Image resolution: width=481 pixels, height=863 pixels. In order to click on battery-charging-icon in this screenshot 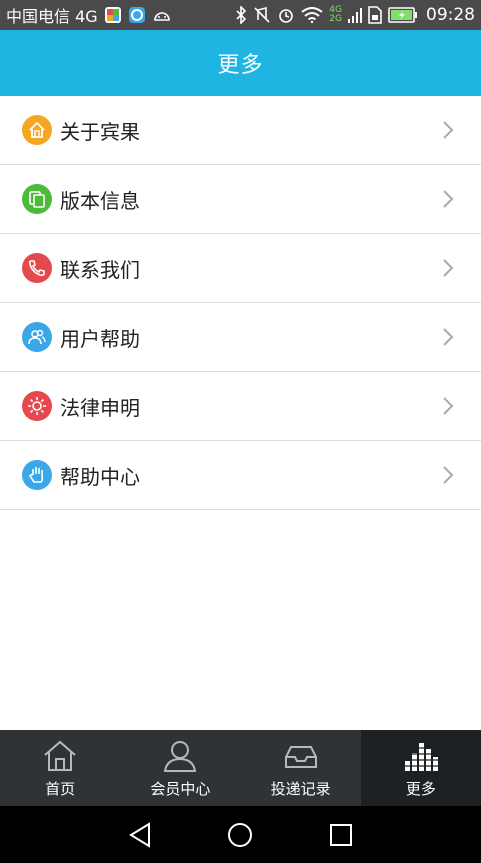, I will do `click(403, 15)`.